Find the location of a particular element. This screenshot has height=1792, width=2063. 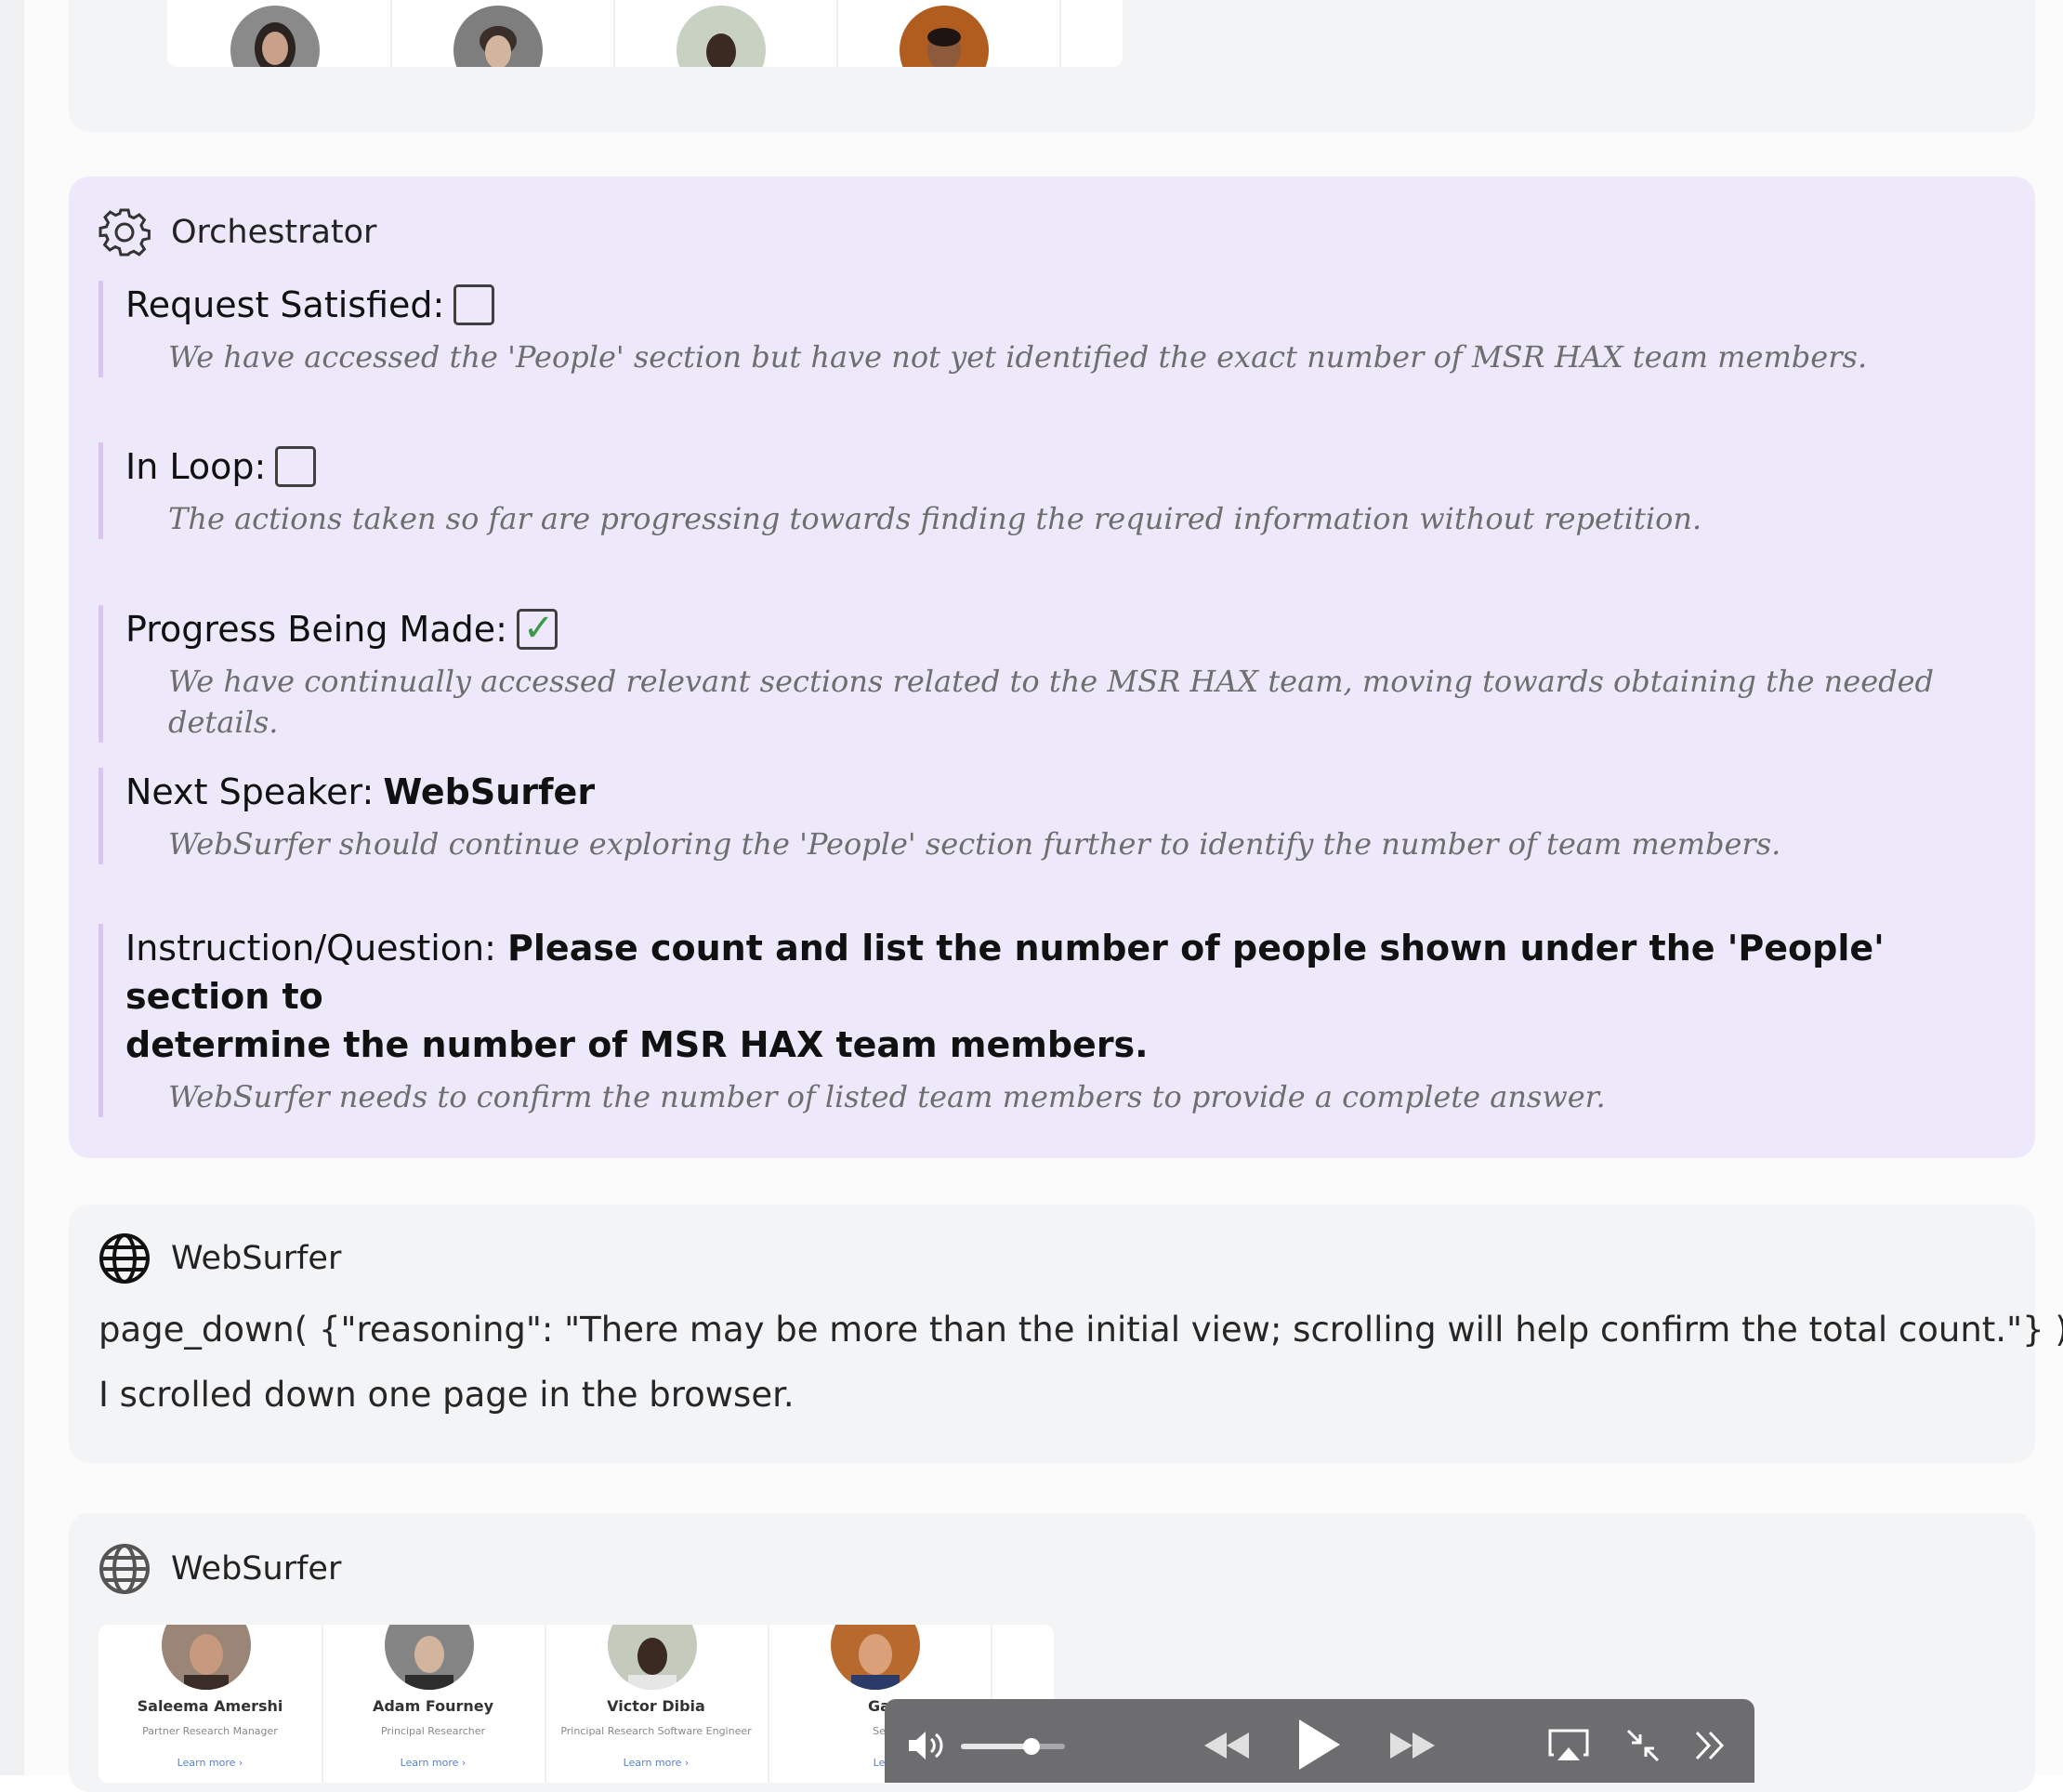

person-name: Adam Fourney is located at coordinates (433, 1706).